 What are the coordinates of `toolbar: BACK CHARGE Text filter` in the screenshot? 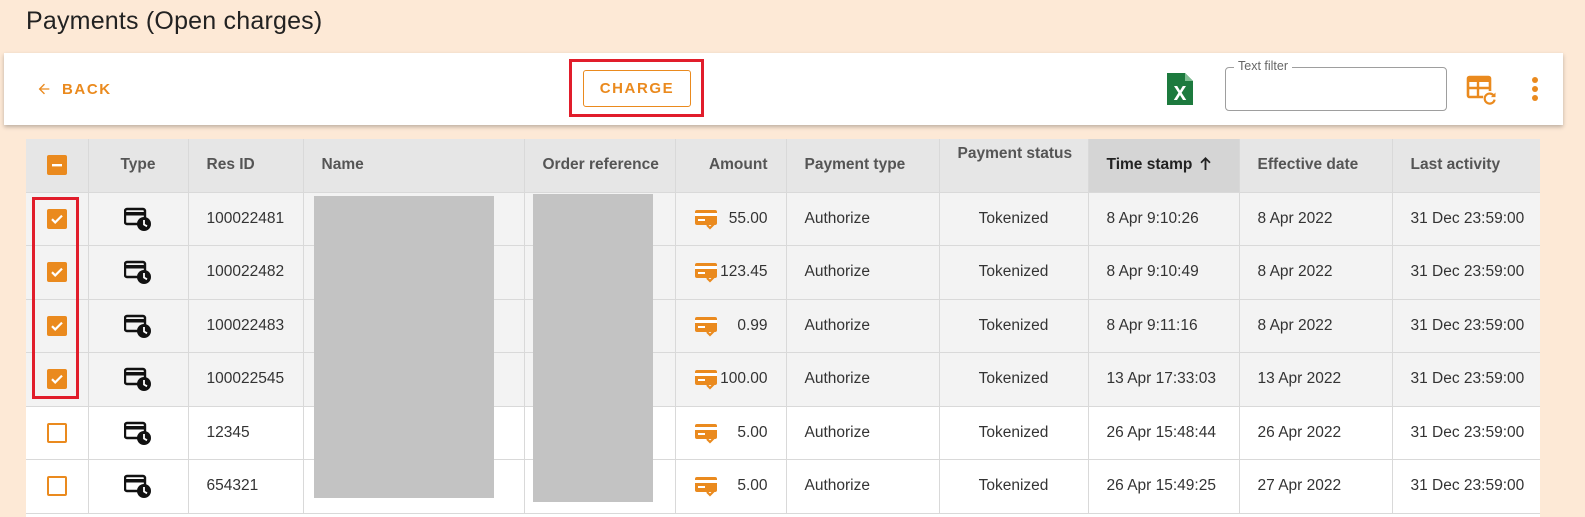 It's located at (783, 89).